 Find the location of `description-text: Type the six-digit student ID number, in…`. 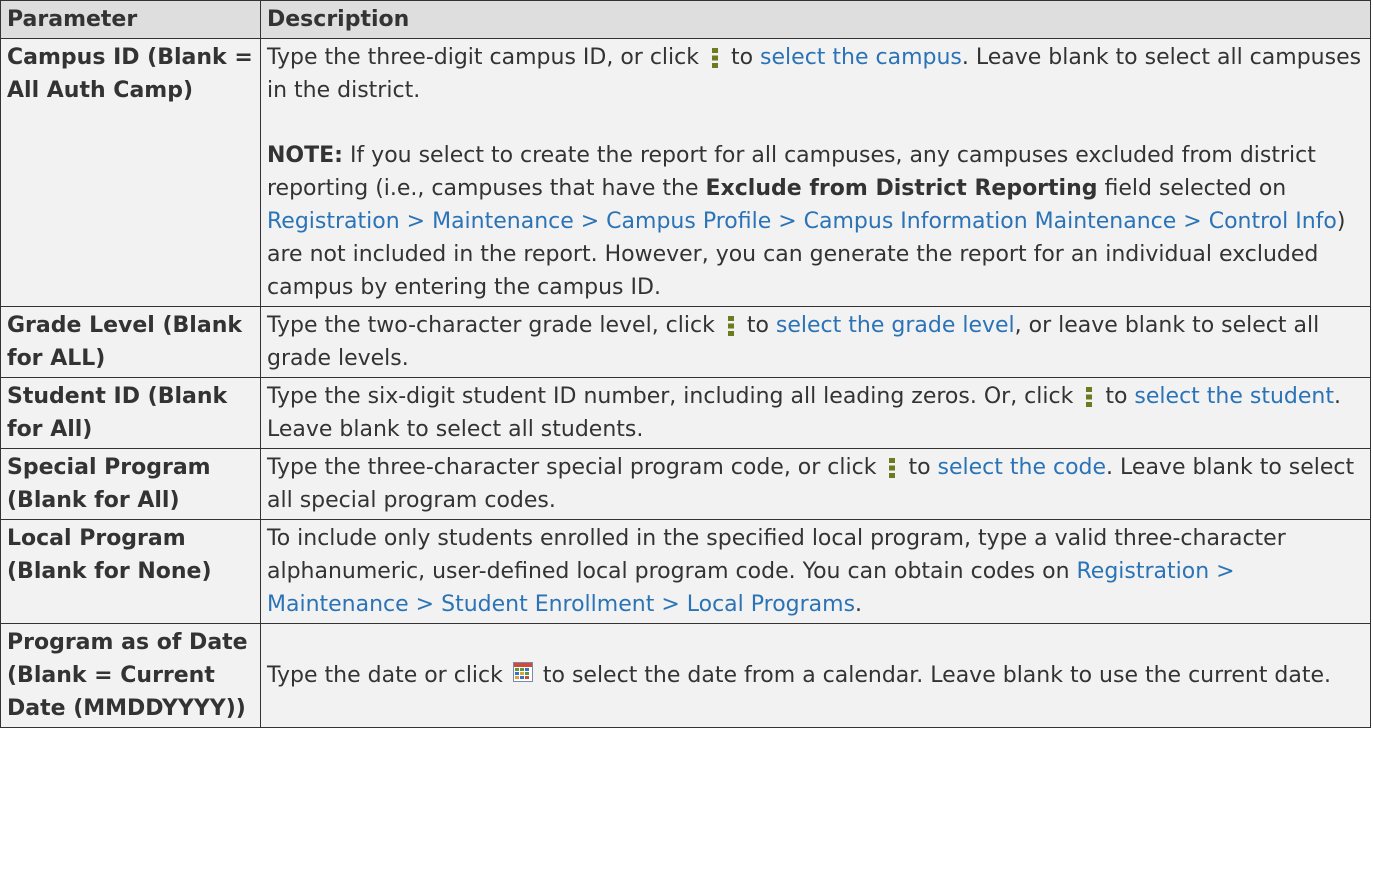

description-text: Type the six-digit student ID number, in… is located at coordinates (674, 396).